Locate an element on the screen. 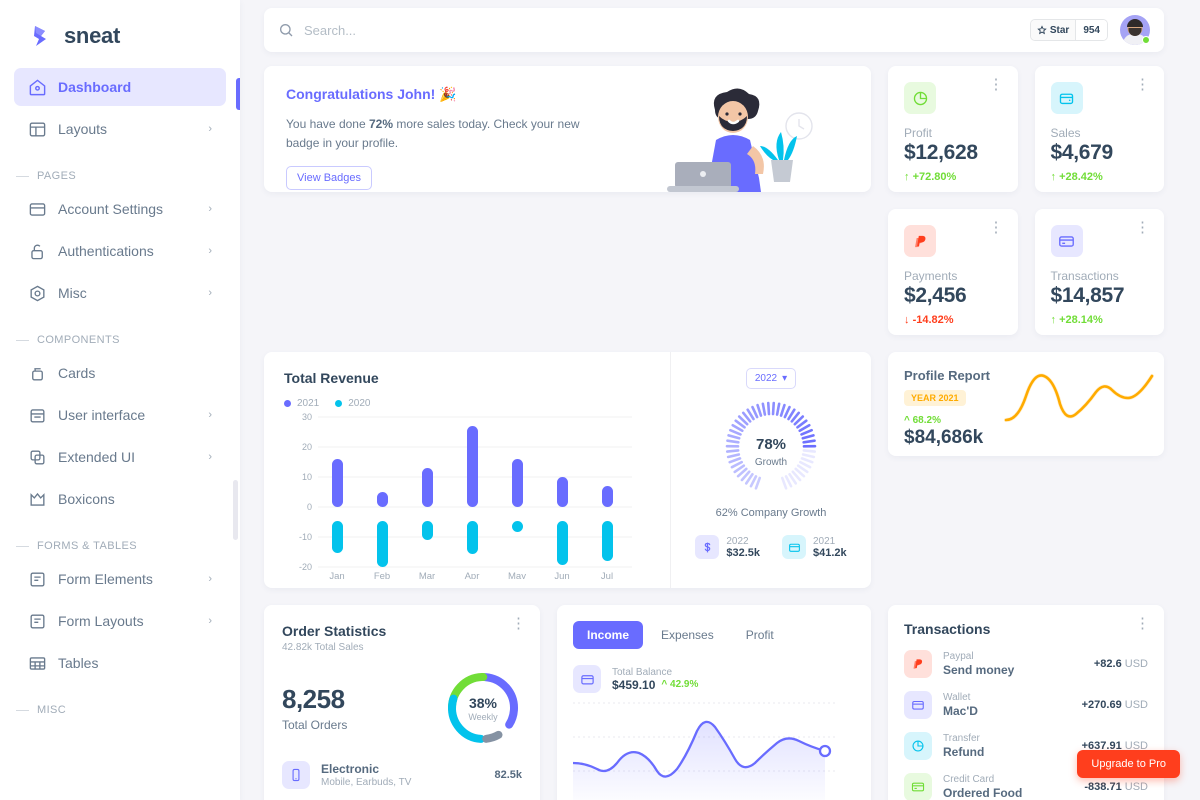 The image size is (1200, 800). sidebar-item-label: Boxicons is located at coordinates (86, 499).